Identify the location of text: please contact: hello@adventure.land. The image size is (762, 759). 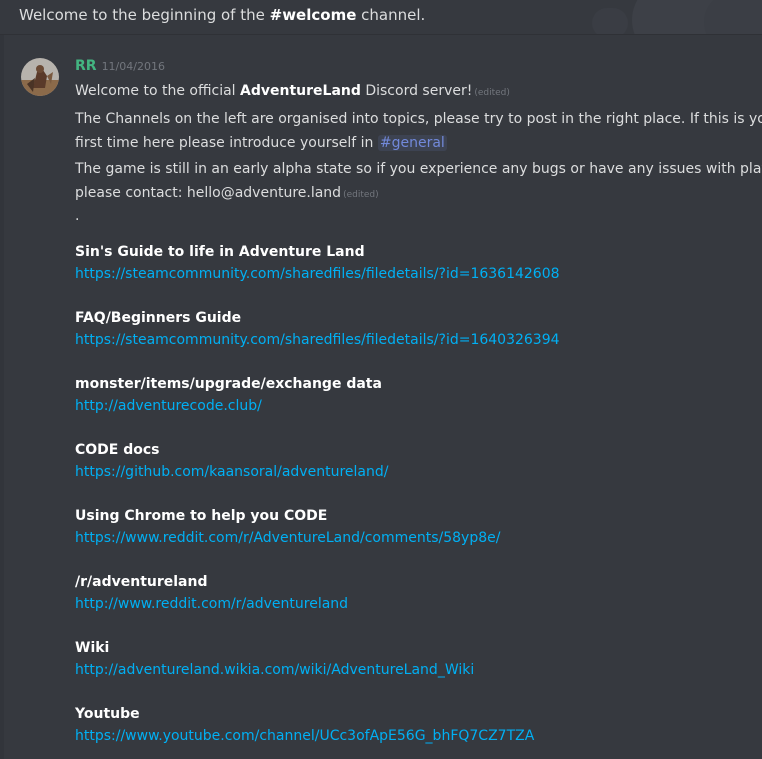
(208, 193).